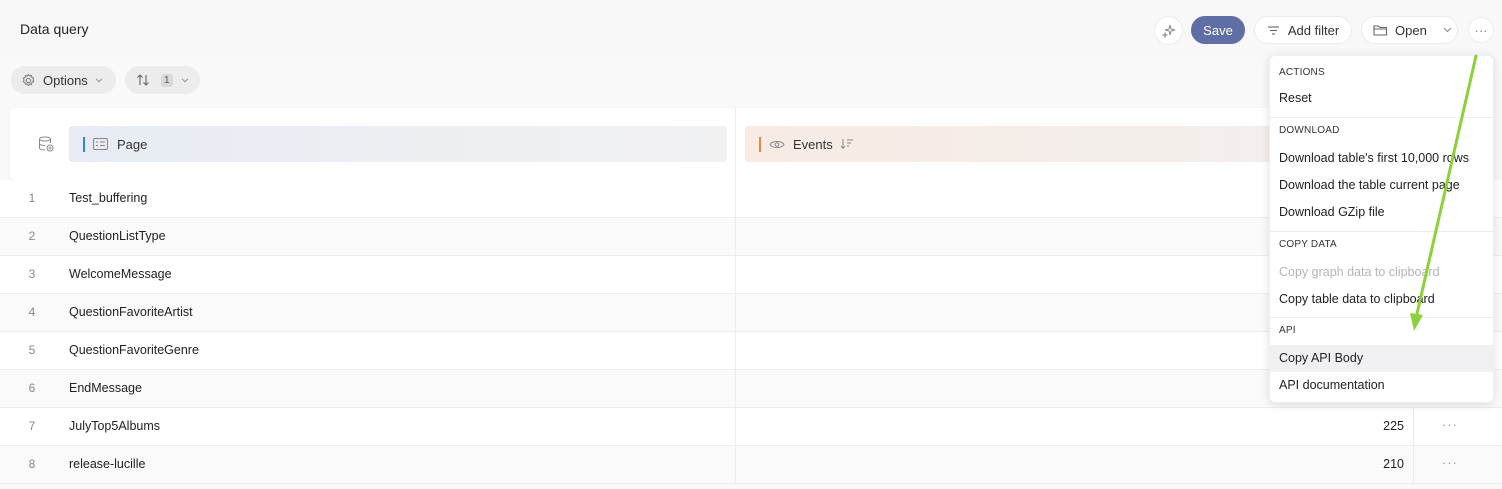 The image size is (1502, 489). What do you see at coordinates (32, 198) in the screenshot?
I see `row-number: 1` at bounding box center [32, 198].